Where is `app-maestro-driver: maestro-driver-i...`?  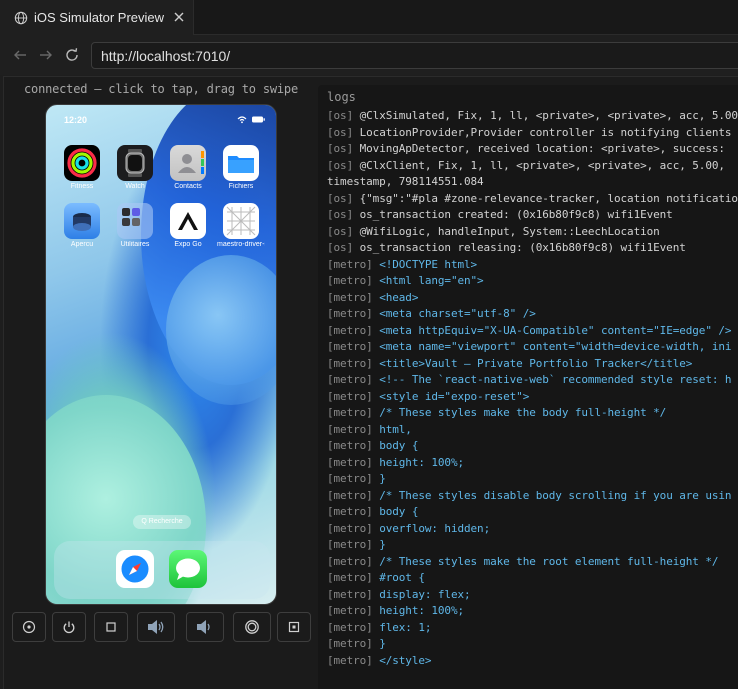
app-maestro-driver: maestro-driver-i... is located at coordinates (241, 225).